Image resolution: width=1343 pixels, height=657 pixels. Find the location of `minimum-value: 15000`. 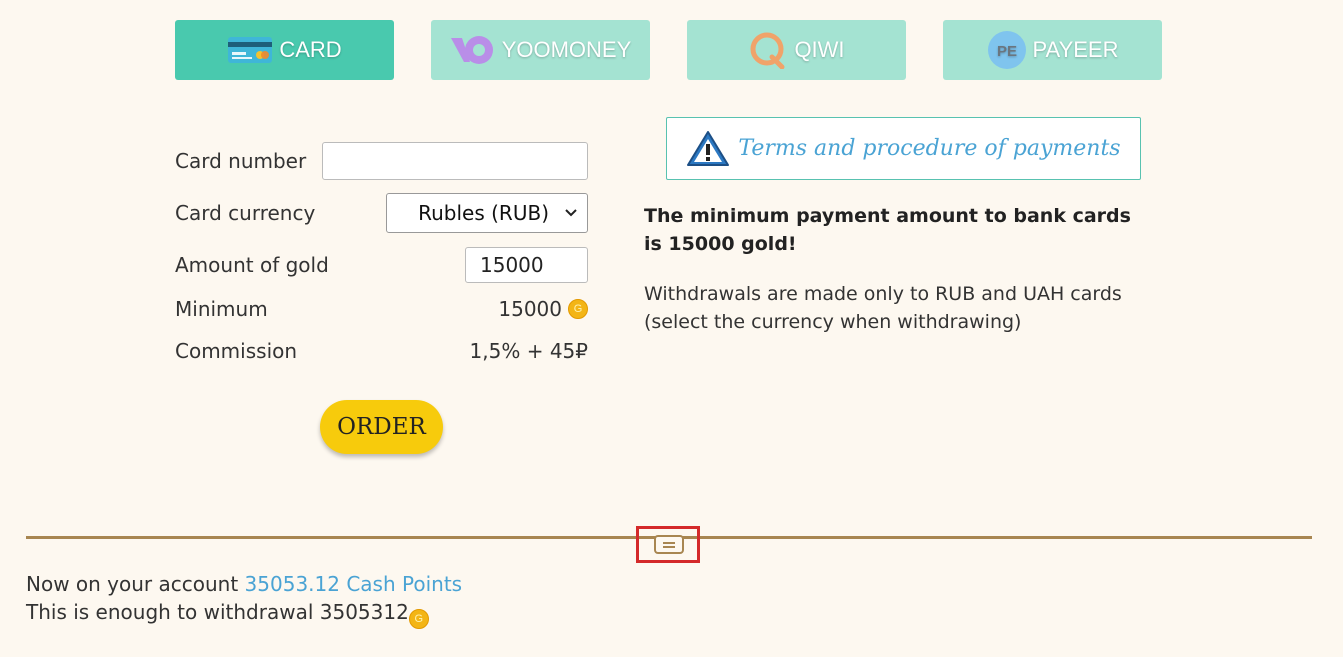

minimum-value: 15000 is located at coordinates (530, 309).